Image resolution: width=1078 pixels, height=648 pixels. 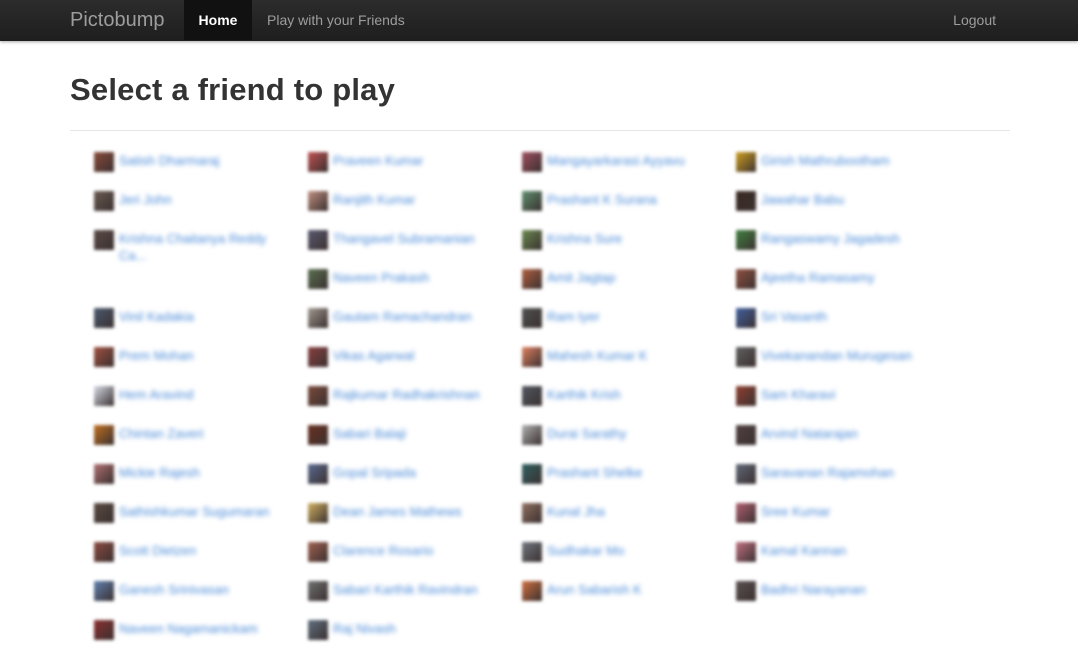 I want to click on friend-item: Chintan Zaveri, so click(x=149, y=434).